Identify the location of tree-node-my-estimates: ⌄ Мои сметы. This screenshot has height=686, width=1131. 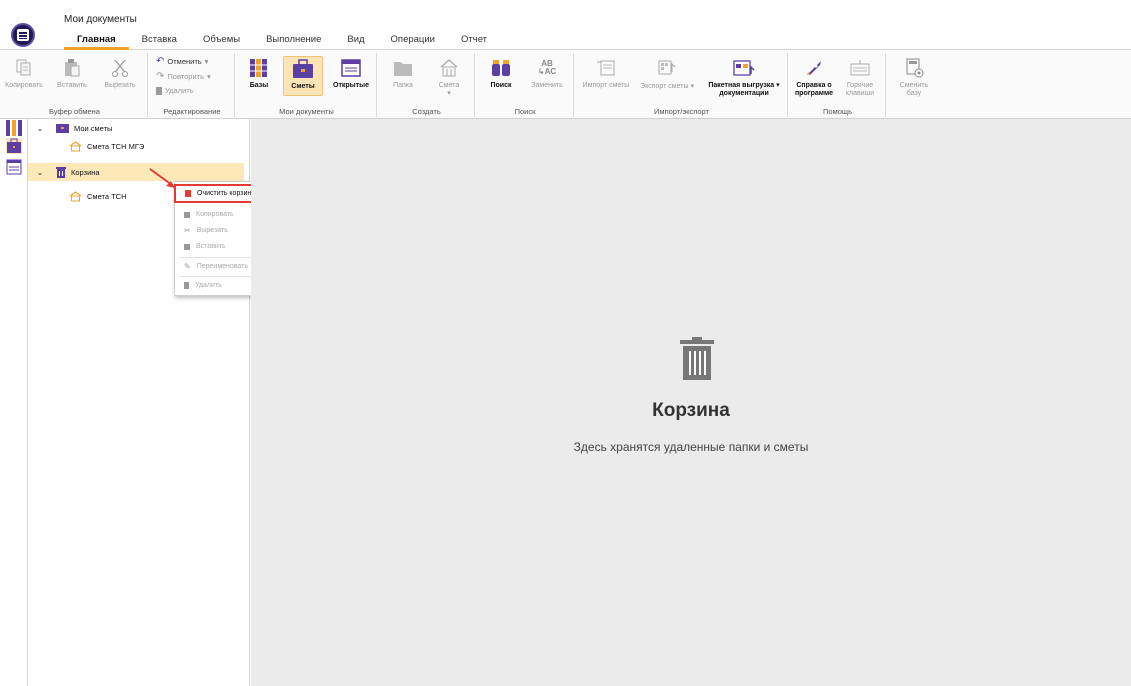
(136, 128).